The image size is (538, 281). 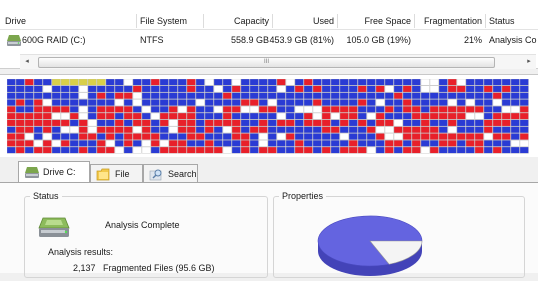 What do you see at coordinates (152, 40) in the screenshot?
I see `file-system-value: NTFS` at bounding box center [152, 40].